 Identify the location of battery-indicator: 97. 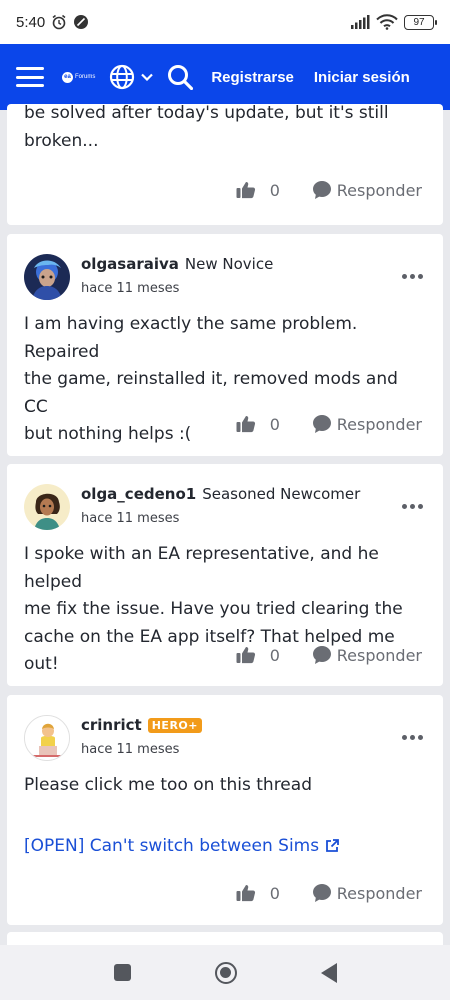
(420, 22).